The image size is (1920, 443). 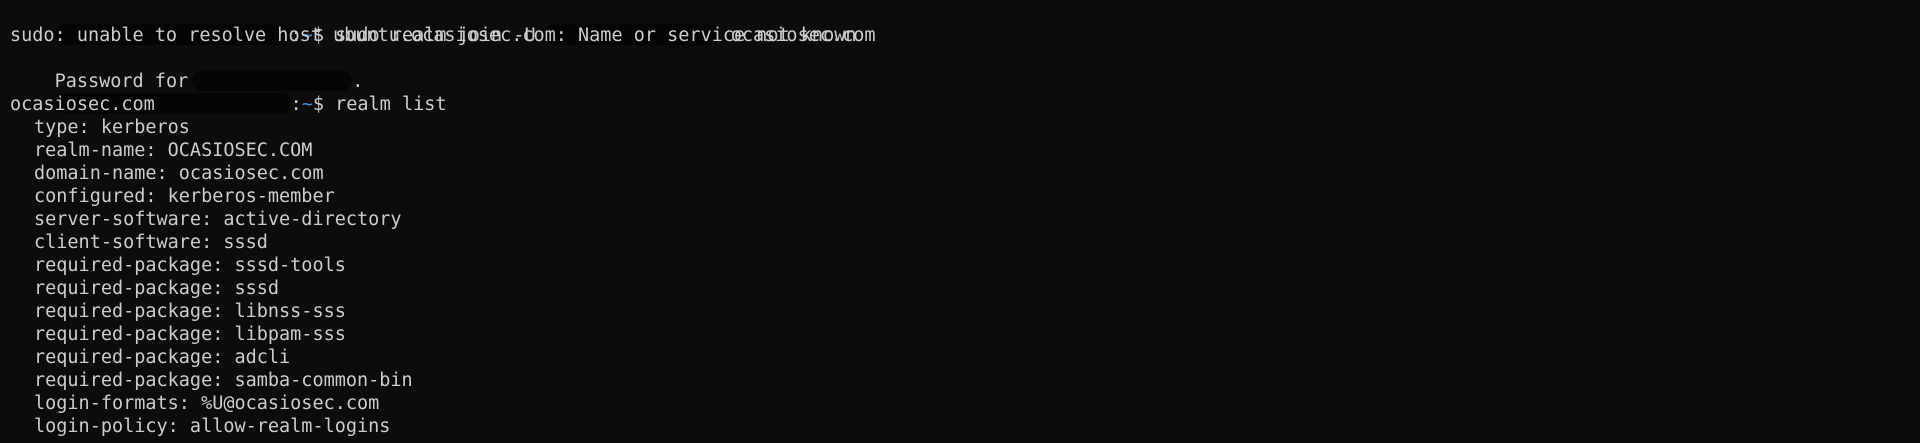 I want to click on realm-property: required-package: samba-common-bin, so click(x=223, y=380).